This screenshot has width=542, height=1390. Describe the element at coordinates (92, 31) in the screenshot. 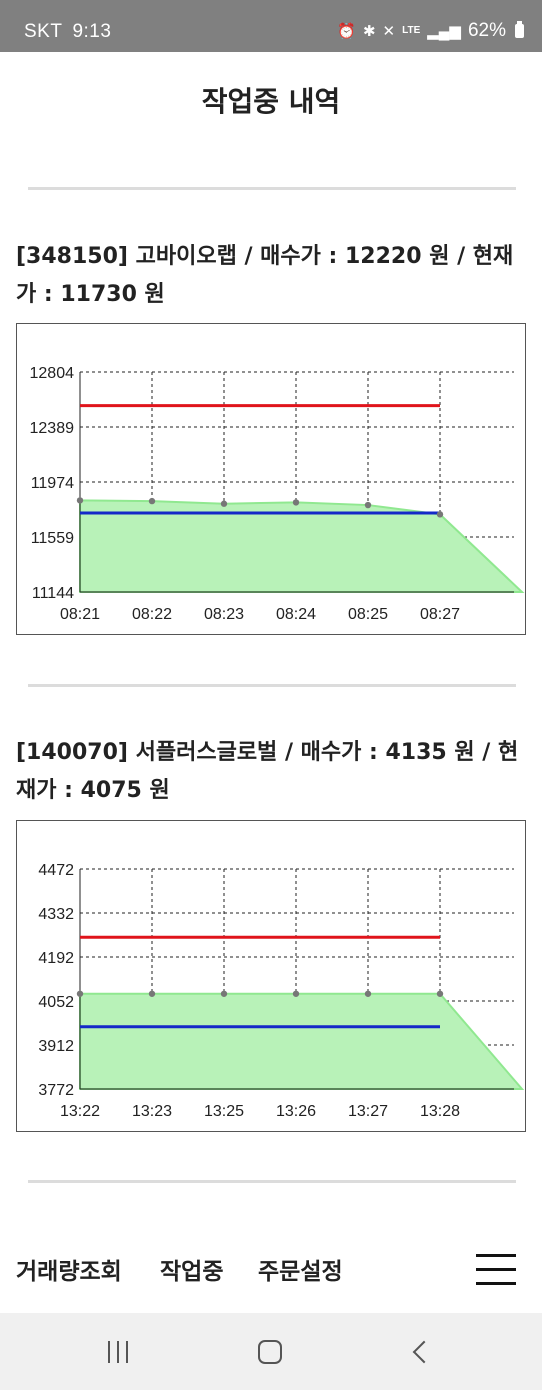

I see `clock: 9:13` at that location.